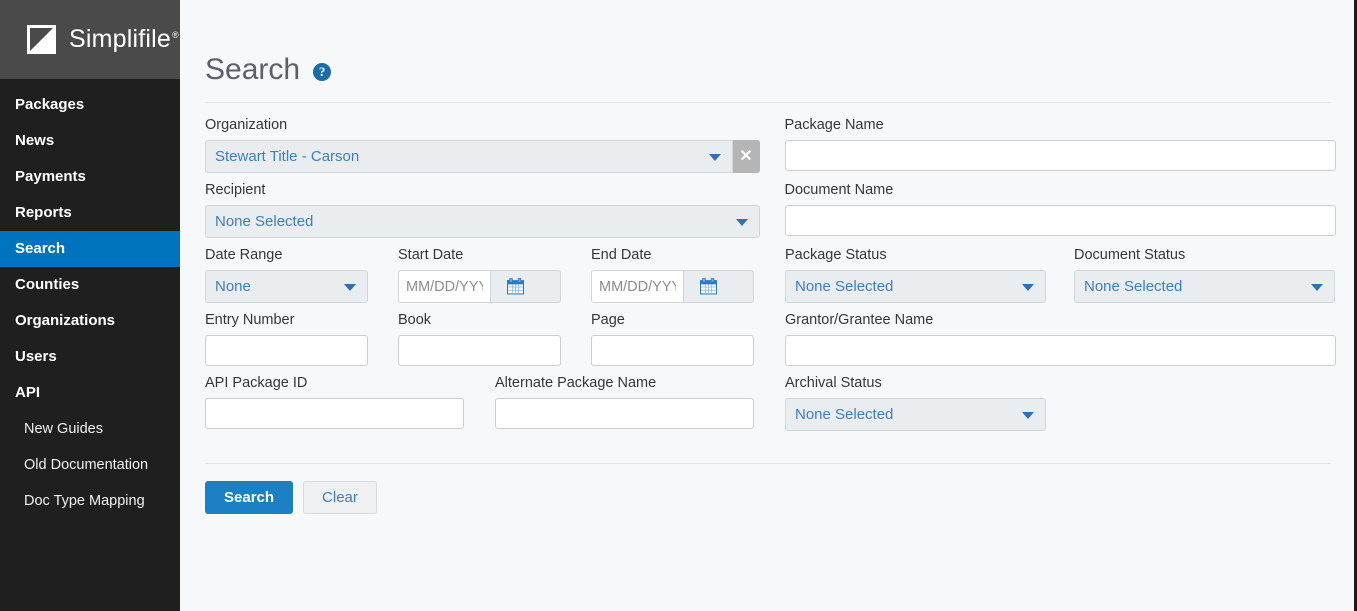  Describe the element at coordinates (90, 429) in the screenshot. I see `sidebar-item-new-guides: New Guides` at that location.